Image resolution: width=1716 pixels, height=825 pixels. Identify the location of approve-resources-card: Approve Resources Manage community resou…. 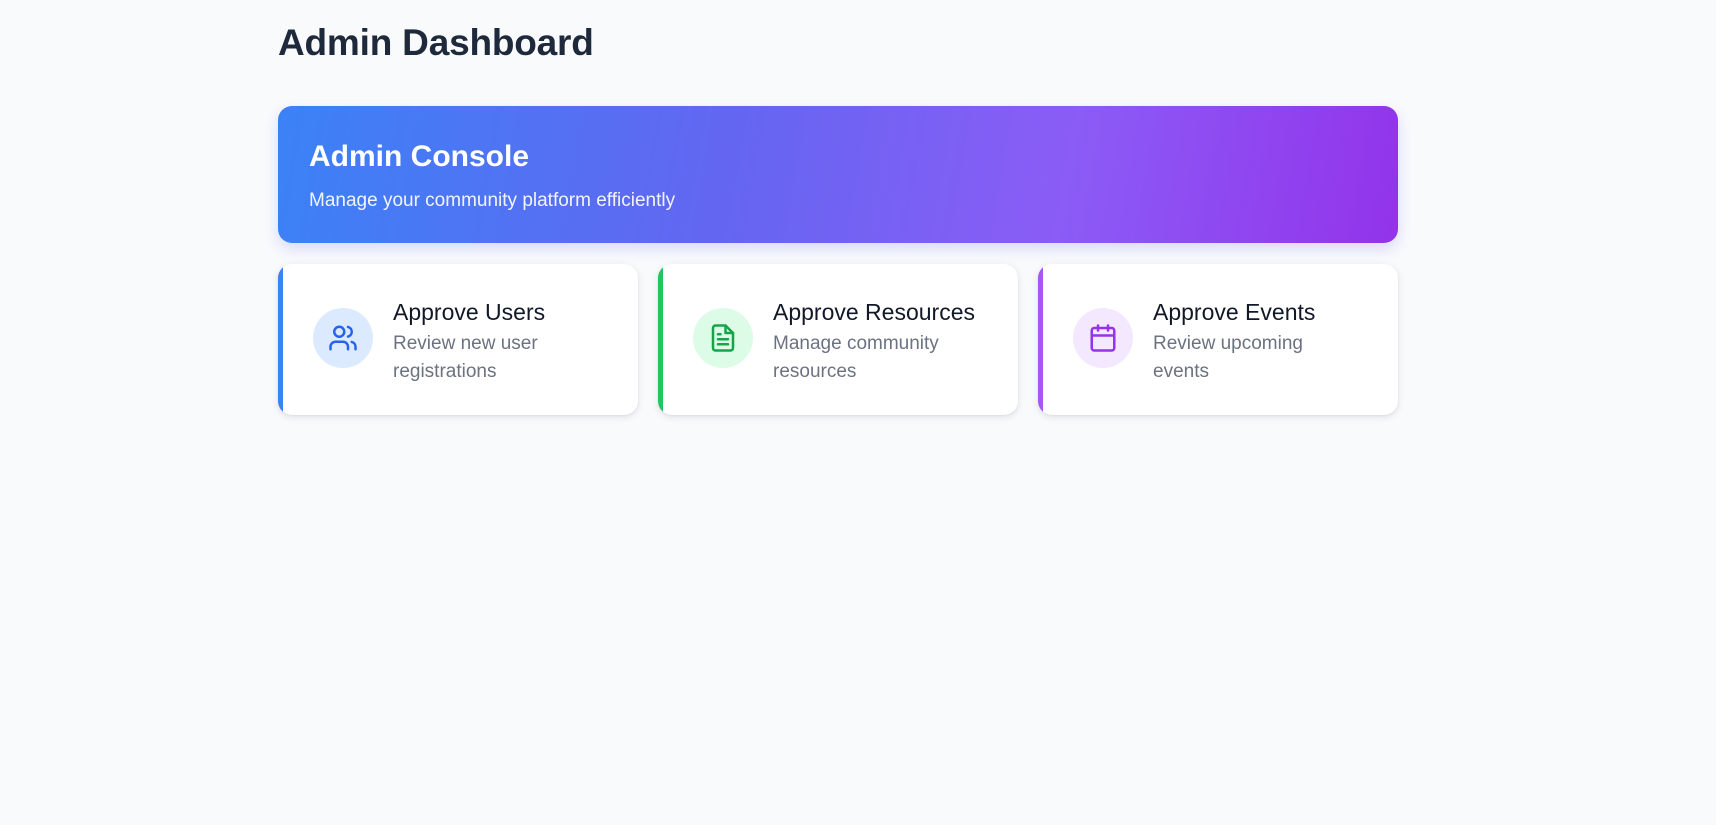
(838, 339).